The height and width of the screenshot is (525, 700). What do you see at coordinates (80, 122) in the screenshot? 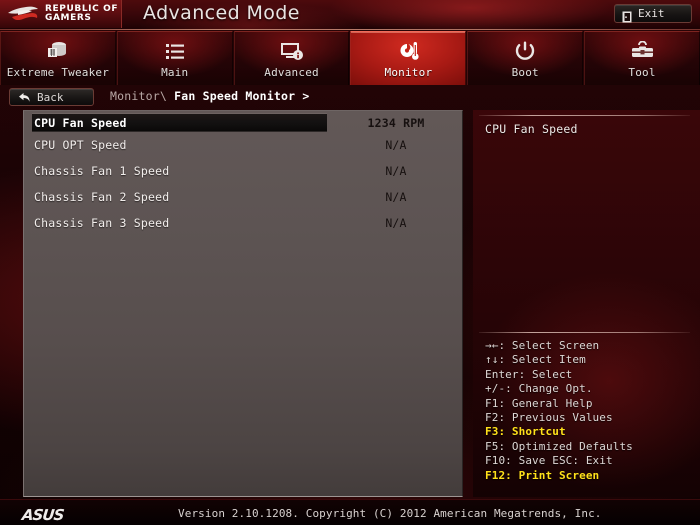
I see `setting-label: CPU Fan Speed` at bounding box center [80, 122].